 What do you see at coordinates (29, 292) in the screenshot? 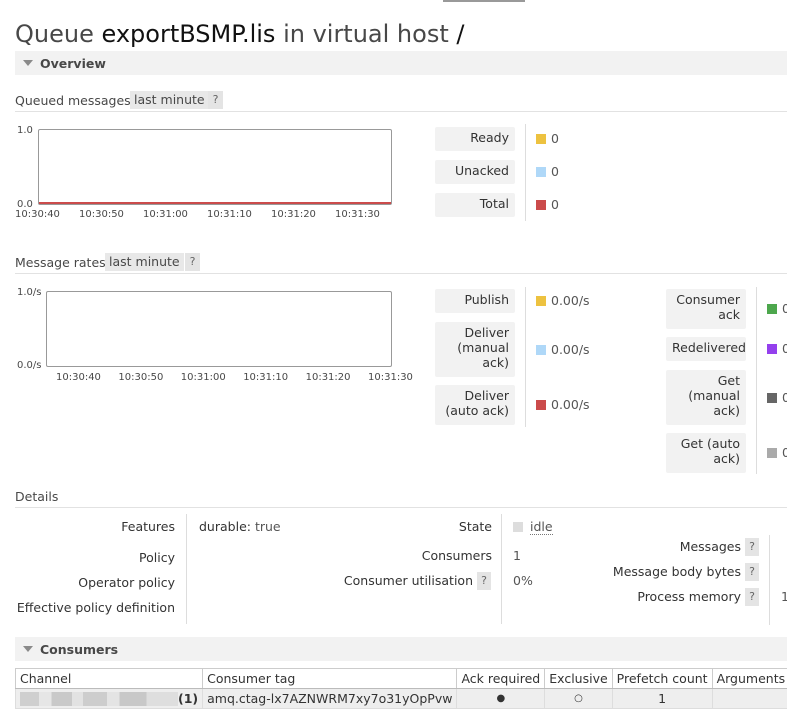
I see `rates-y-tick-max: 1.0/s` at bounding box center [29, 292].